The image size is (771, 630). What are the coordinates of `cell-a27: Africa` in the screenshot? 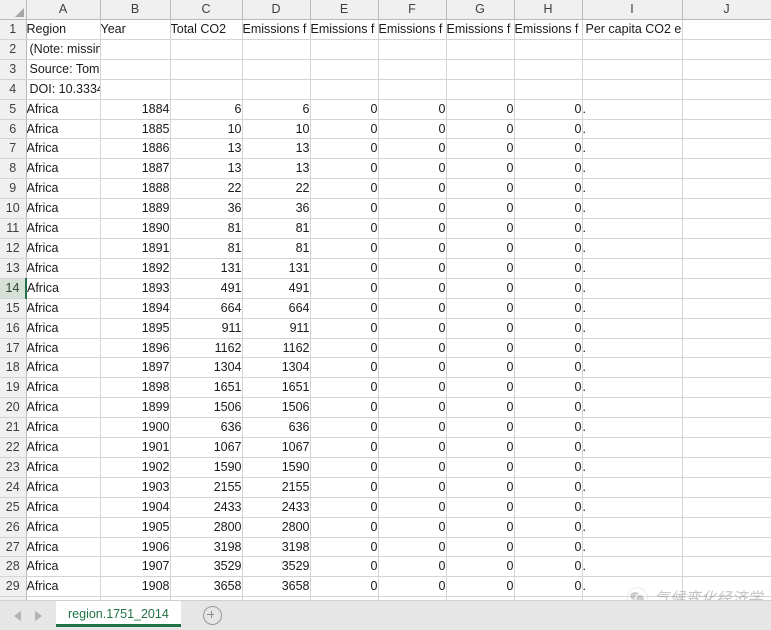 It's located at (63, 547).